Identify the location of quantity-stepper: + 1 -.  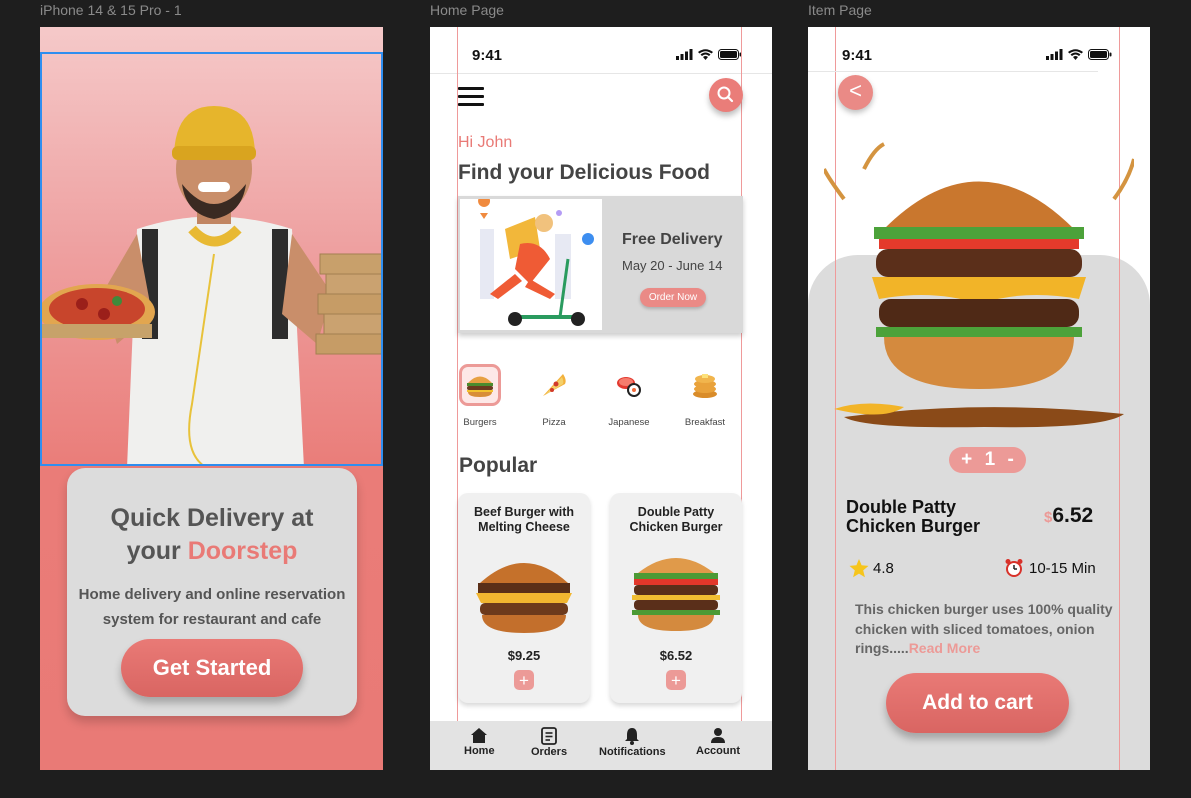
(987, 460).